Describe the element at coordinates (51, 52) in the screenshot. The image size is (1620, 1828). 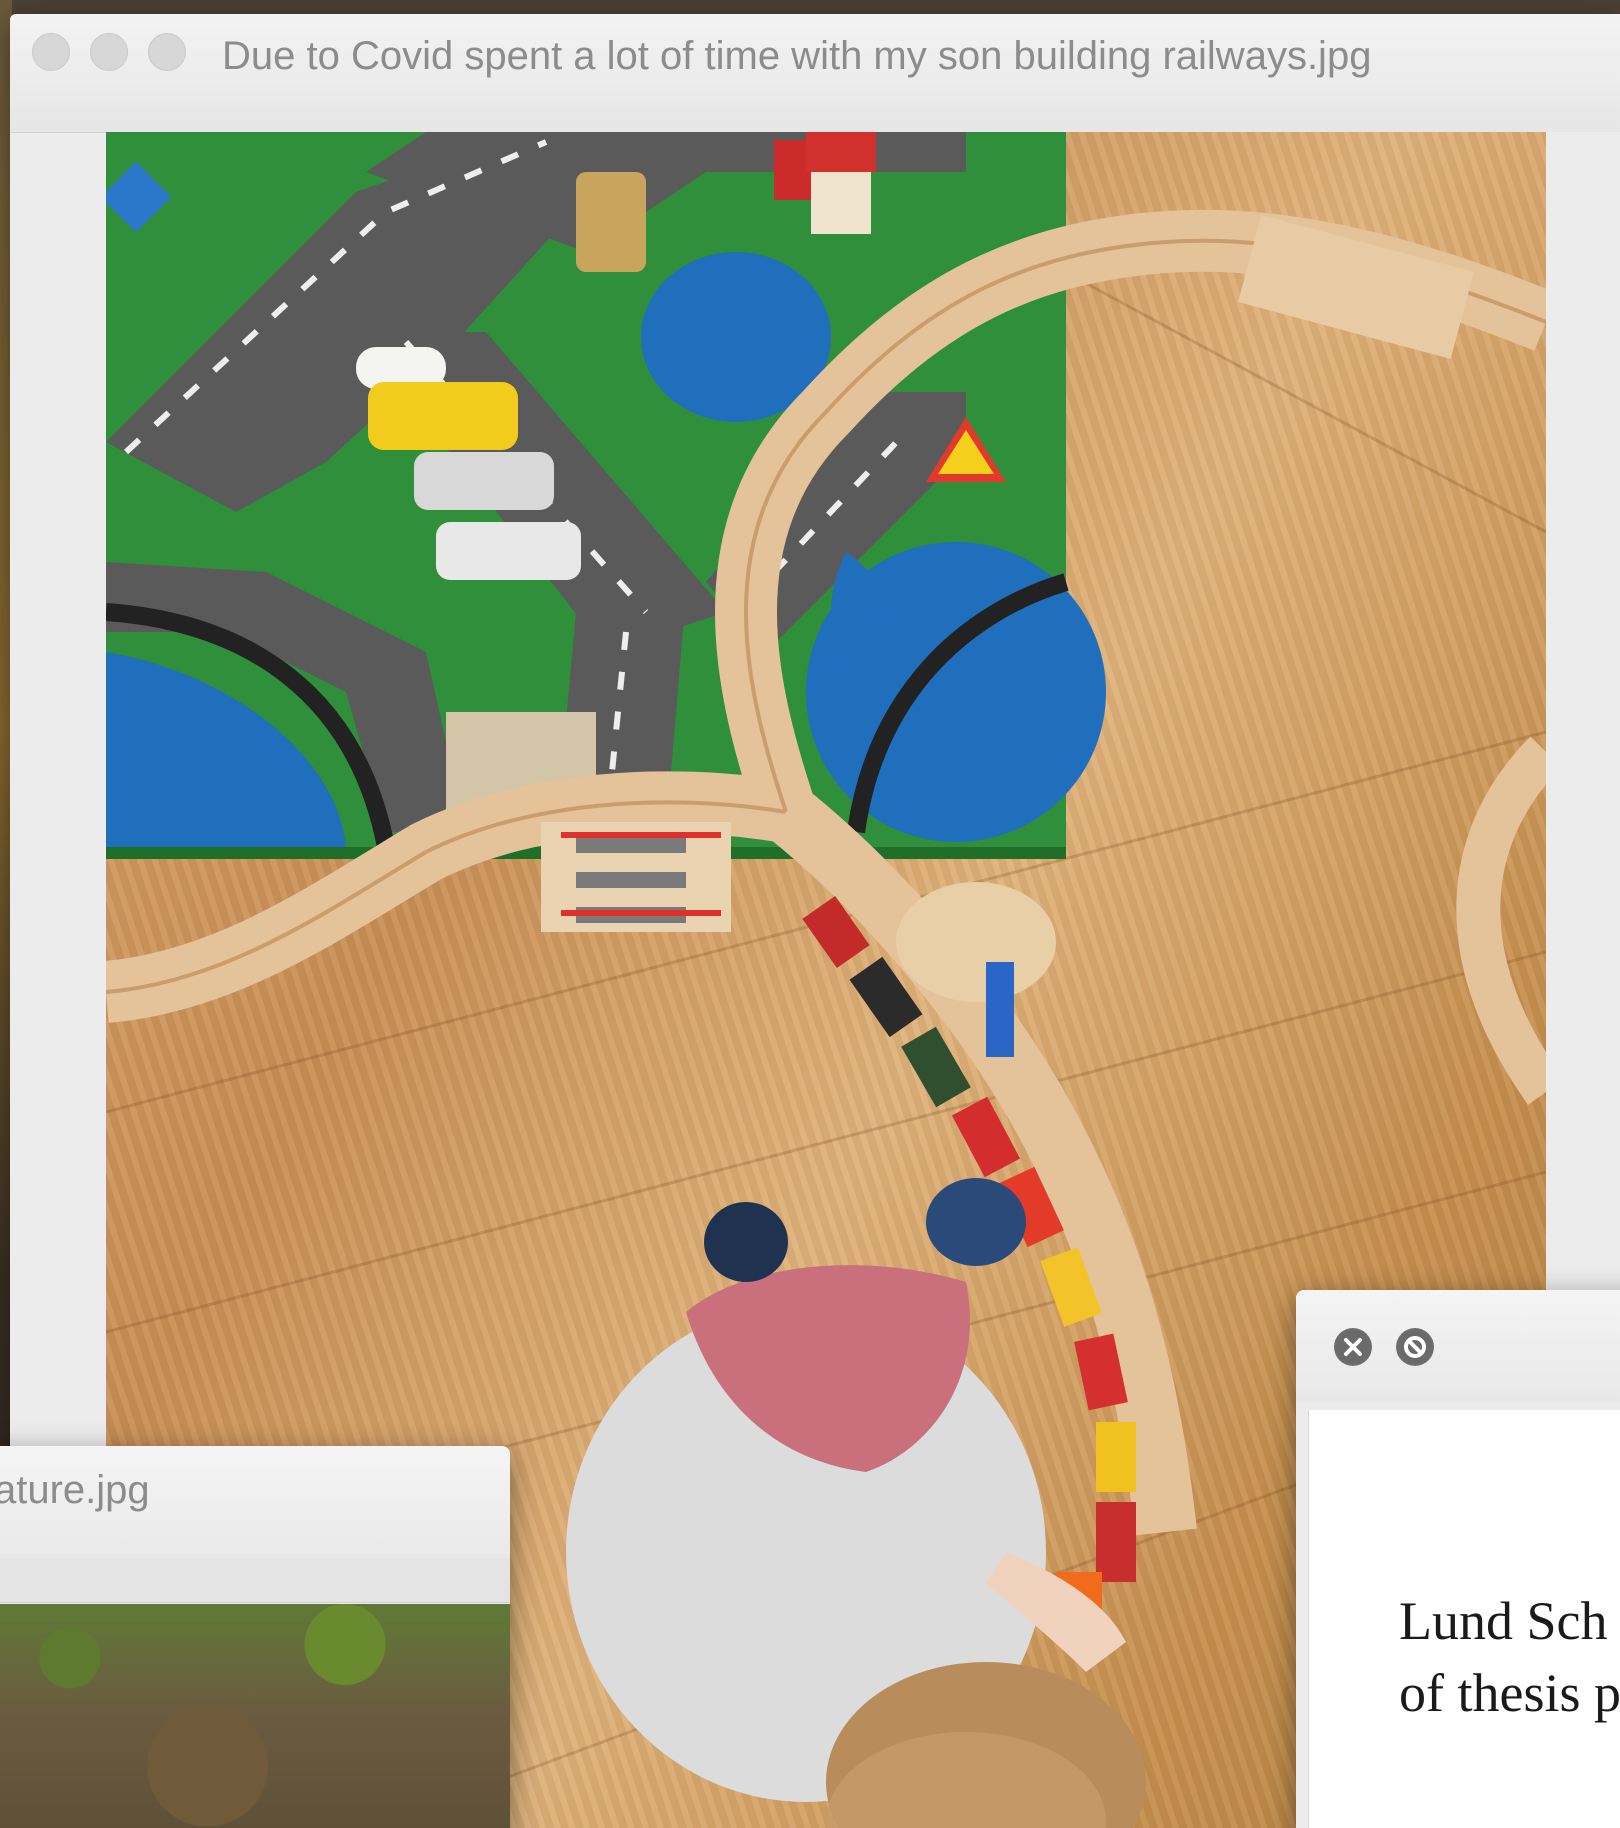
I see `close-window-button` at that location.